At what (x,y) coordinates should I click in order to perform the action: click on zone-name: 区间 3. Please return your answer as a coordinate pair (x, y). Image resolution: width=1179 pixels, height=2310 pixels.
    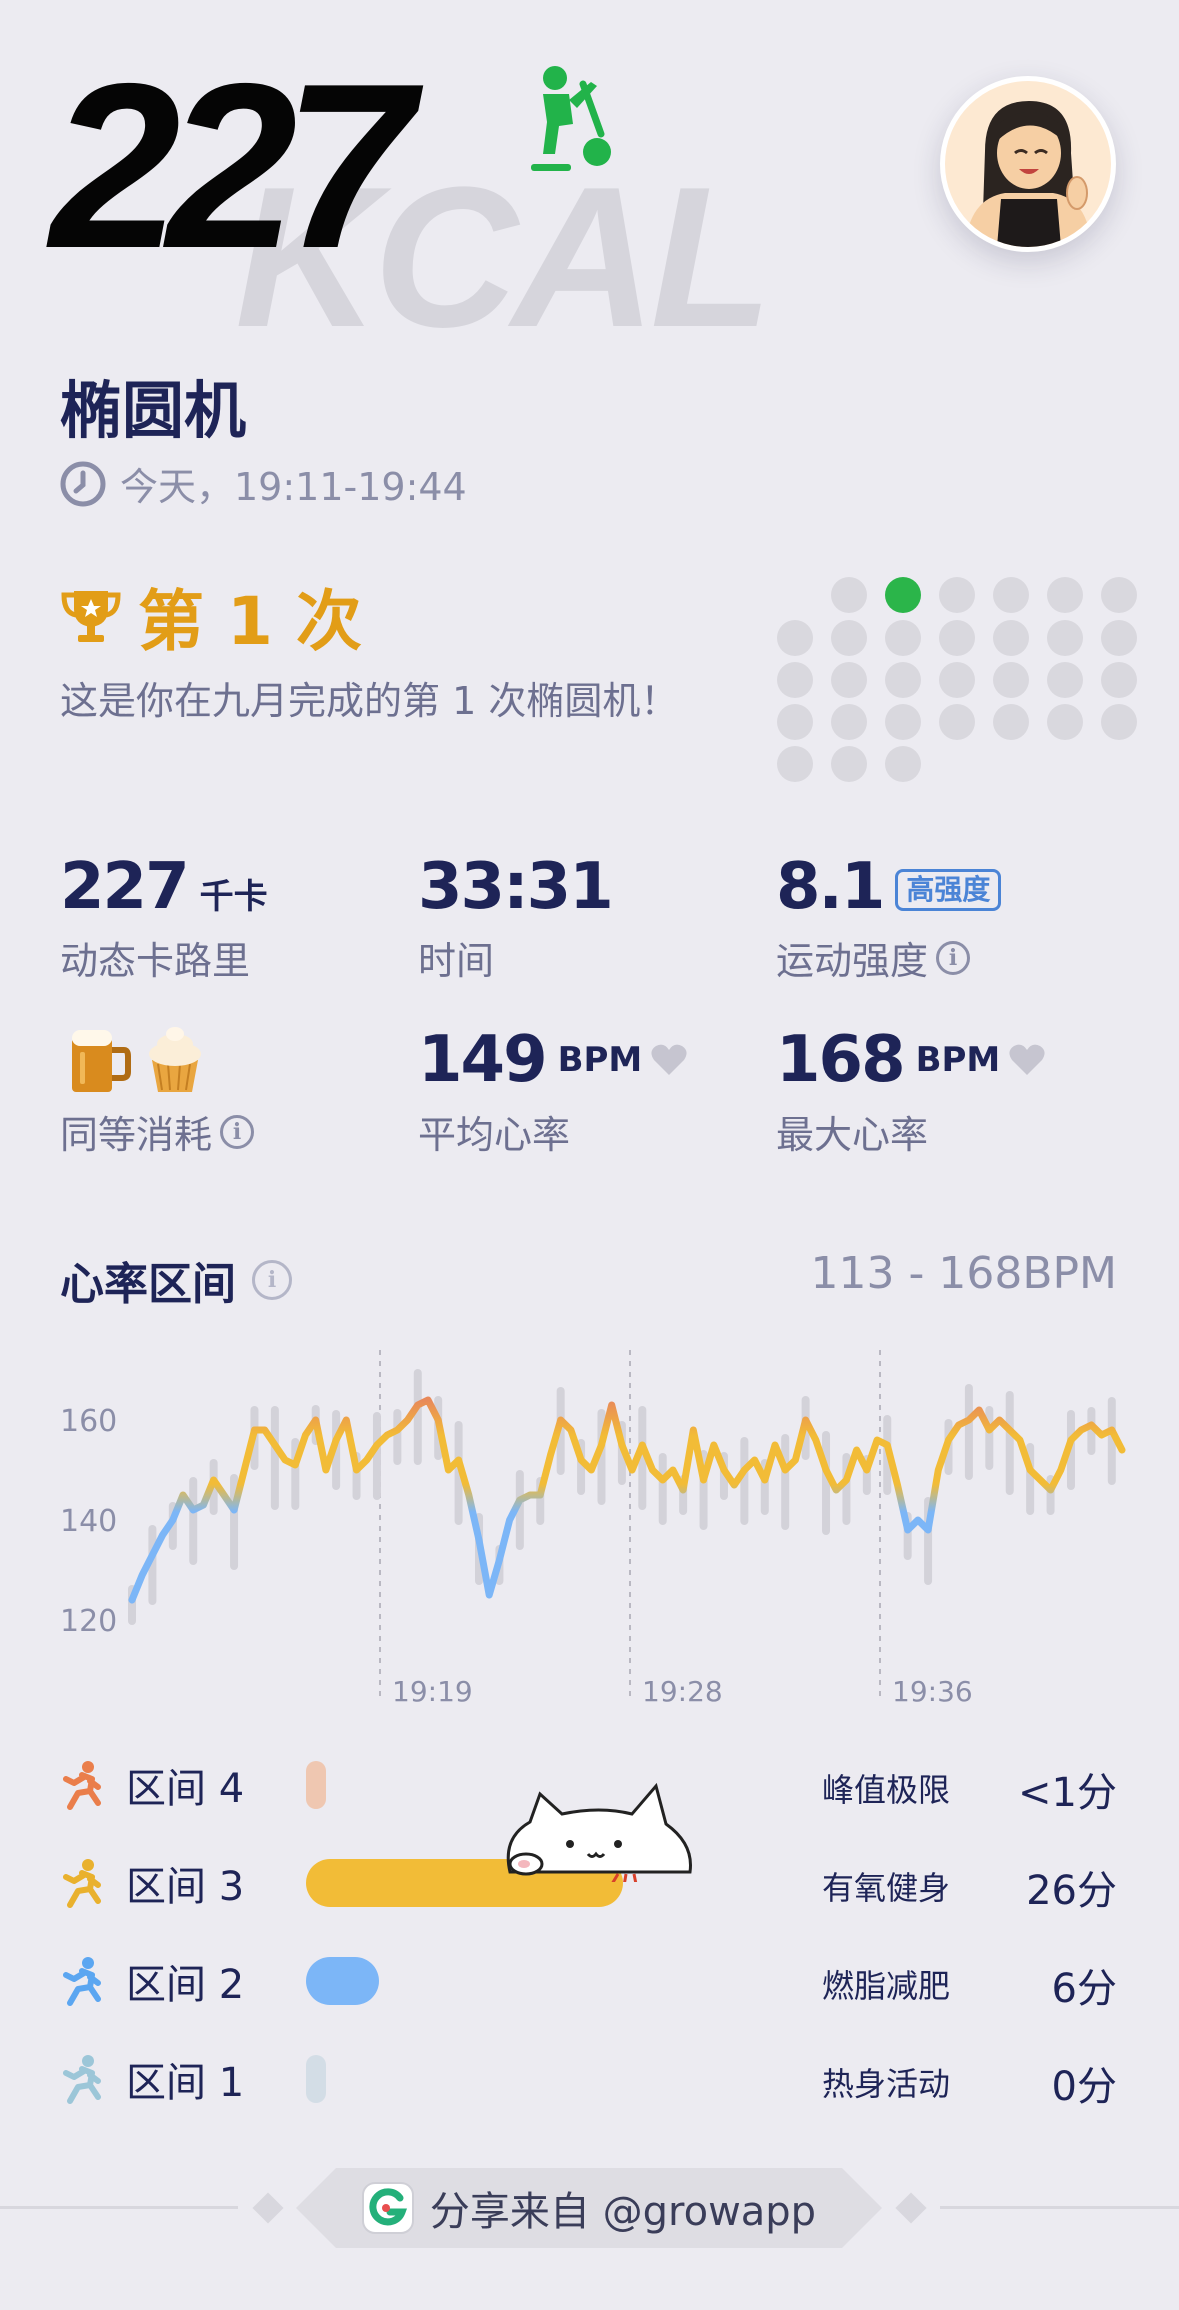
    Looking at the image, I should click on (185, 1887).